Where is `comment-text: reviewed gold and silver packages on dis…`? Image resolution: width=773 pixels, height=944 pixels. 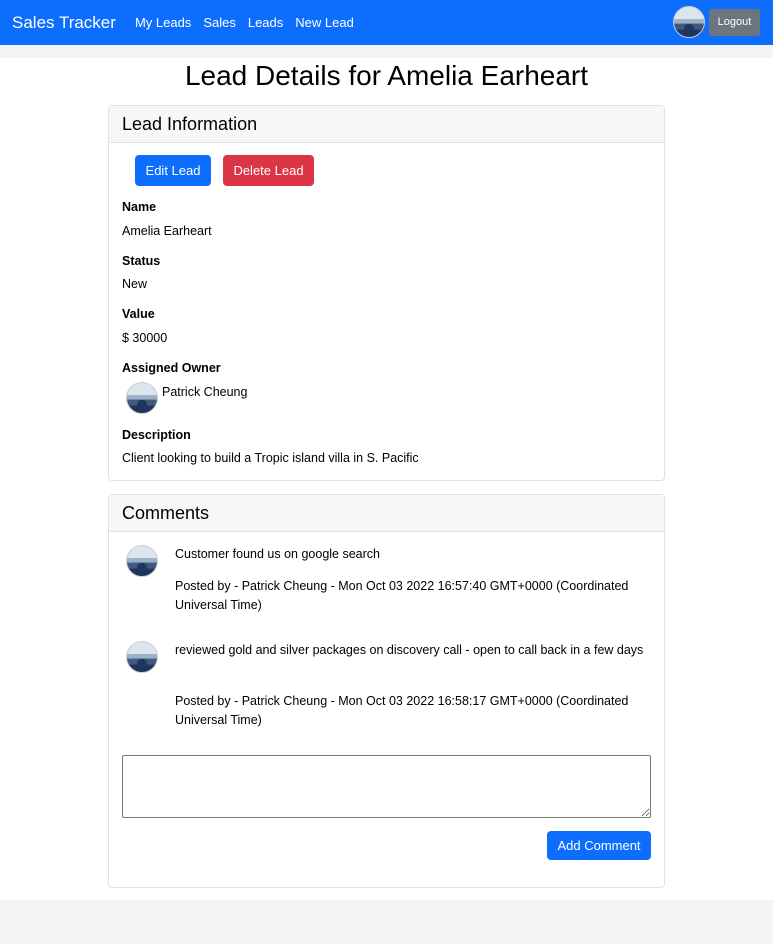
comment-text: reviewed gold and silver packages on dis… is located at coordinates (409, 650).